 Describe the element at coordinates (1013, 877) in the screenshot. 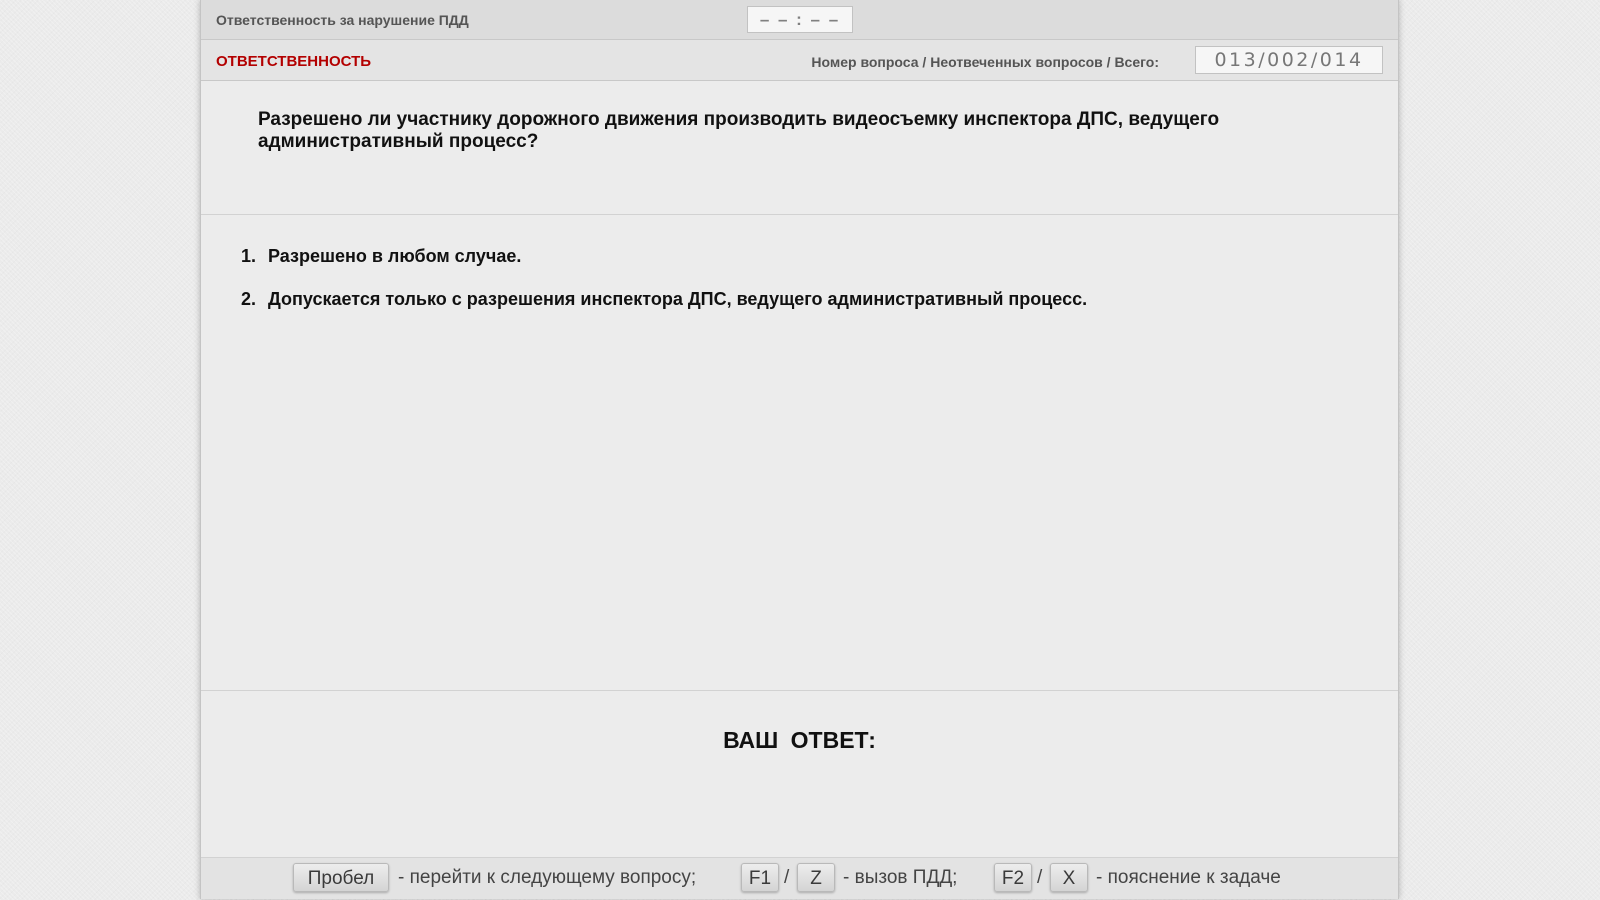

I see `f2-key-button: F2` at that location.